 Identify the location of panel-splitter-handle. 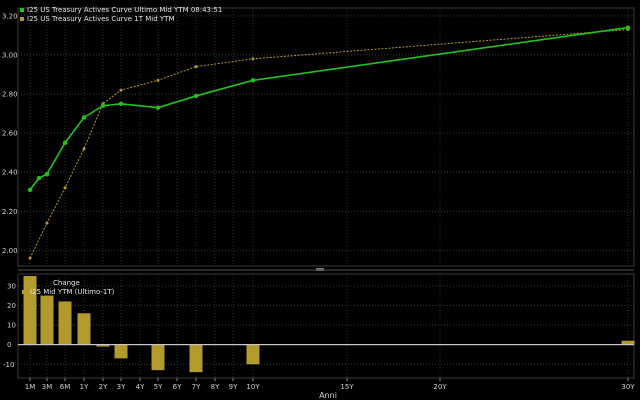
(320, 269).